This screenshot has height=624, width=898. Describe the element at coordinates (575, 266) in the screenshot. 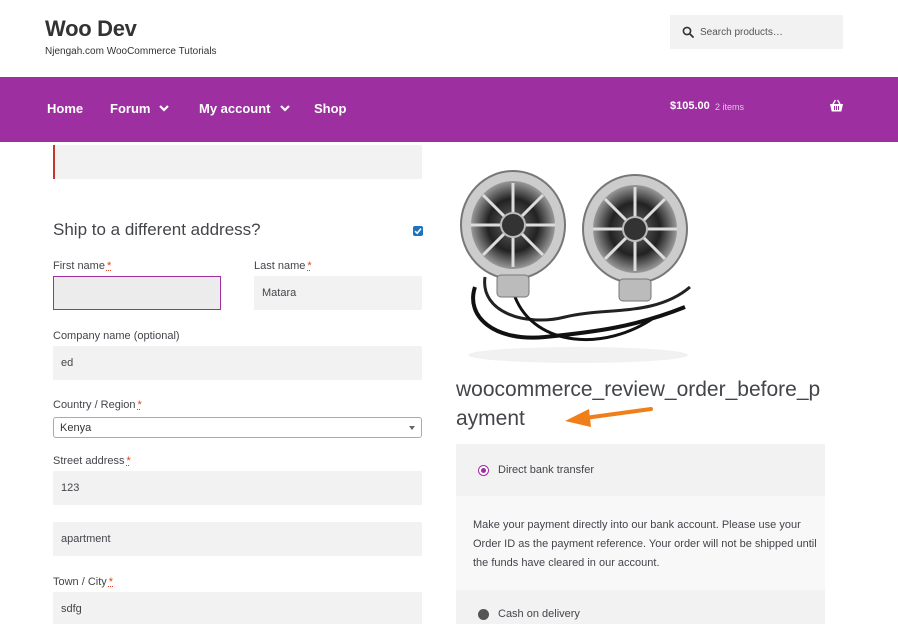

I see `product-image-speakers` at that location.